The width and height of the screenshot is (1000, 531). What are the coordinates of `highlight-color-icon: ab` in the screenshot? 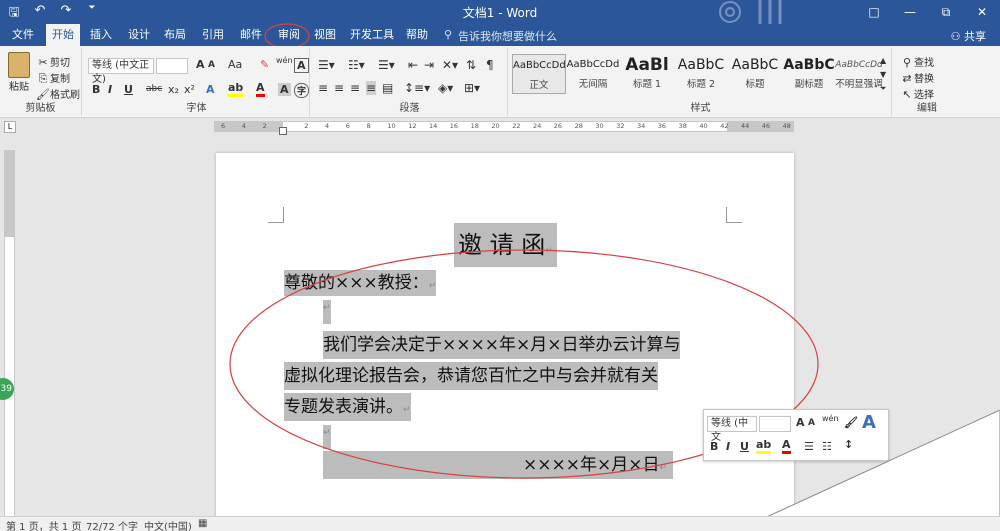 It's located at (236, 89).